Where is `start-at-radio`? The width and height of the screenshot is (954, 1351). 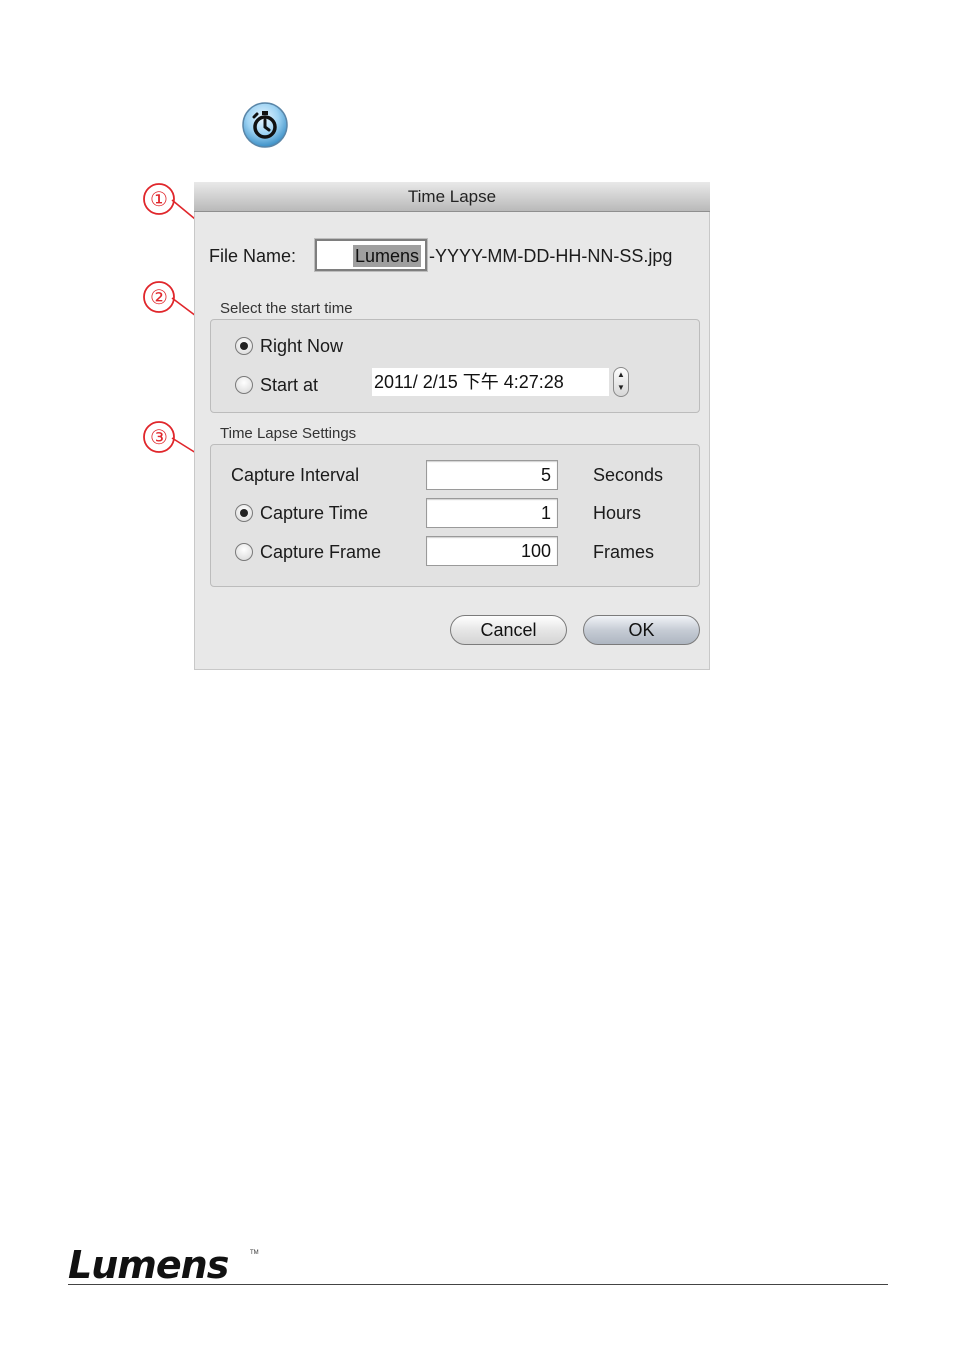 start-at-radio is located at coordinates (244, 385).